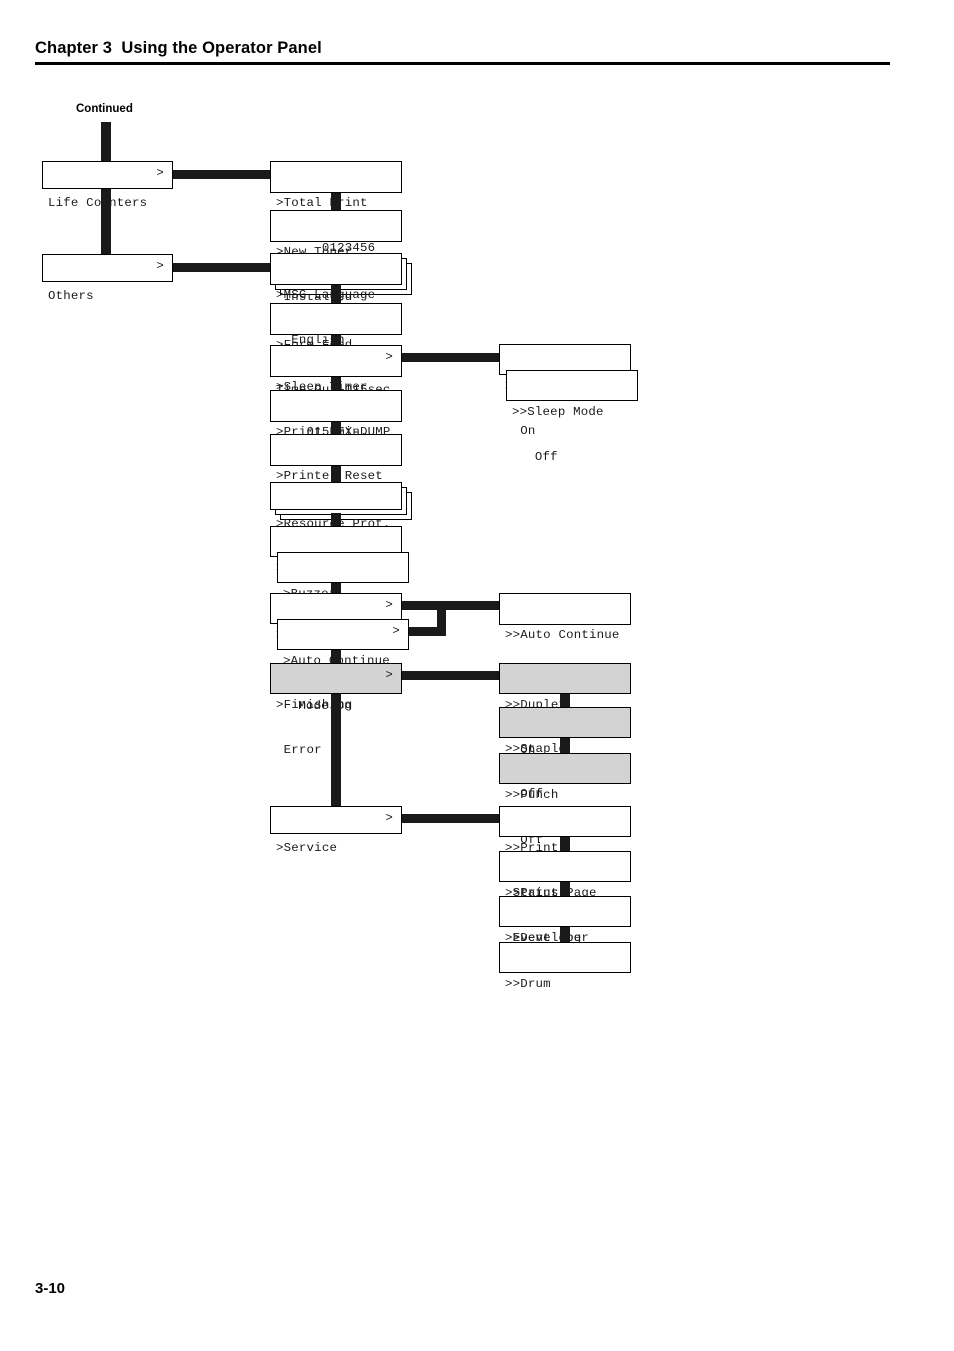 This screenshot has width=954, height=1351. Describe the element at coordinates (451, 605) in the screenshot. I see `connector-auto-continue-off-to-timer` at that location.